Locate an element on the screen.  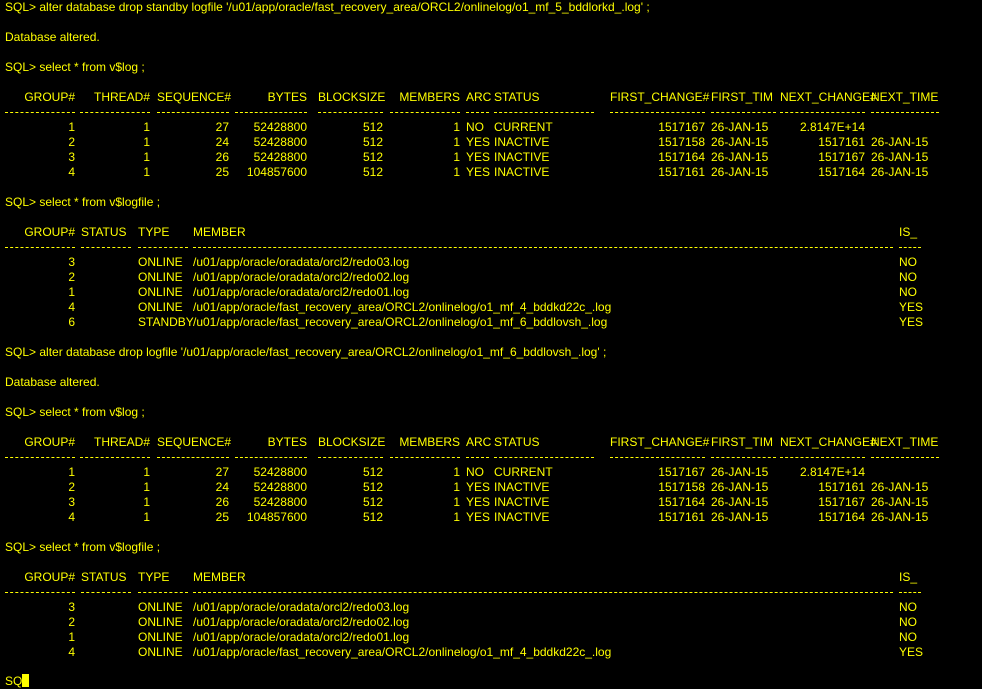
sql-command-line: SQL> select * from v$log ; is located at coordinates (75, 67).